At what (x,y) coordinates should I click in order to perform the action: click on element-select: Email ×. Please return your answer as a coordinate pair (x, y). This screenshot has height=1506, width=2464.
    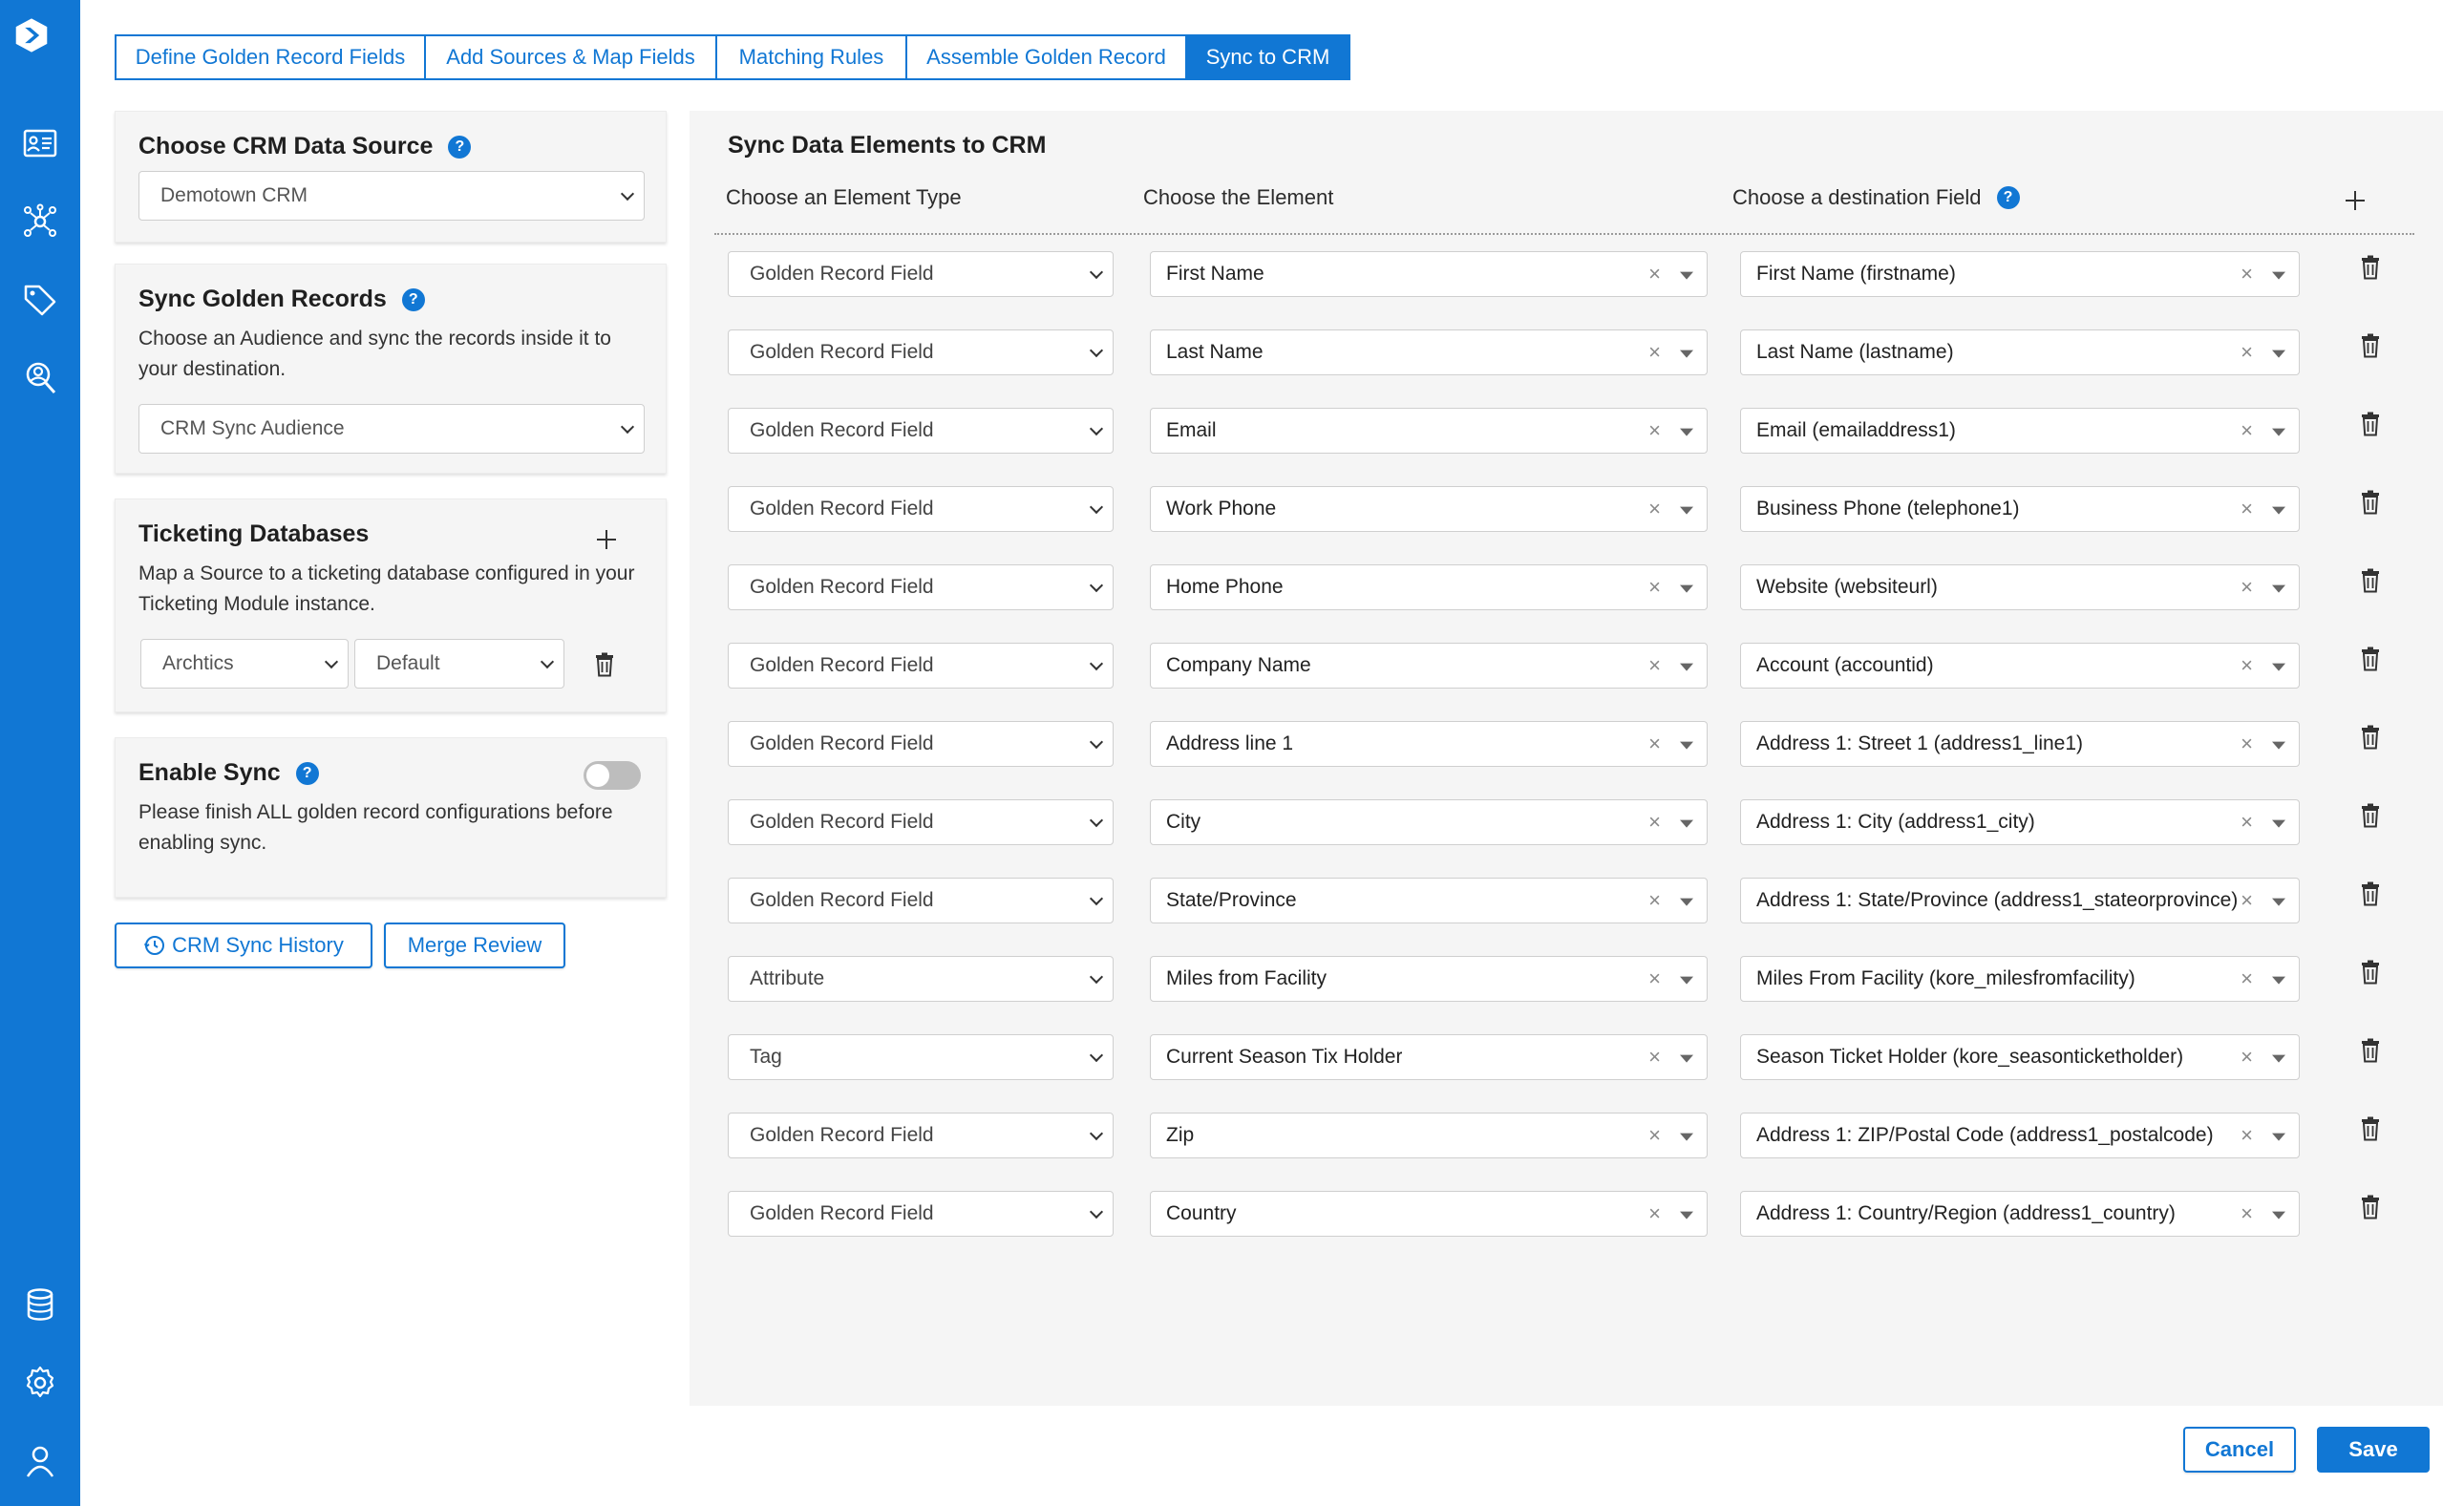
    Looking at the image, I should click on (1429, 431).